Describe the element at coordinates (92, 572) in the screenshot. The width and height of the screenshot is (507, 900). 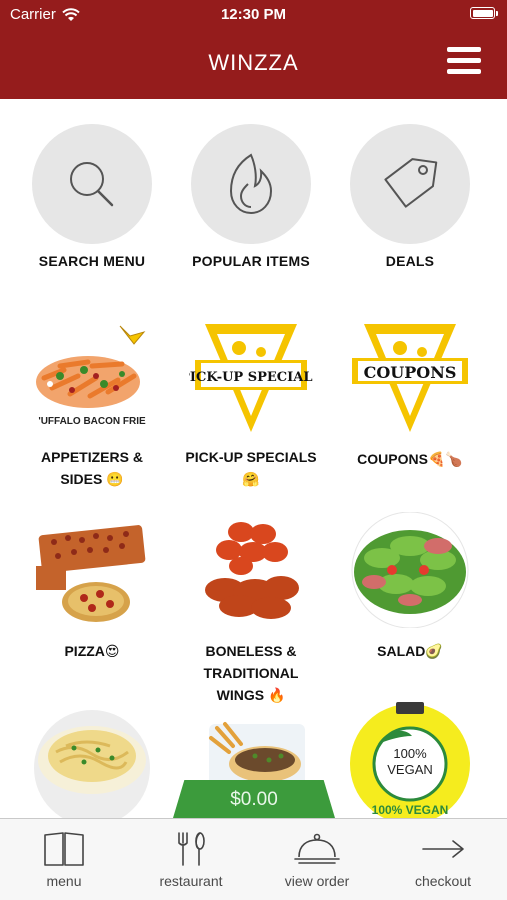
I see `pizza-image` at that location.